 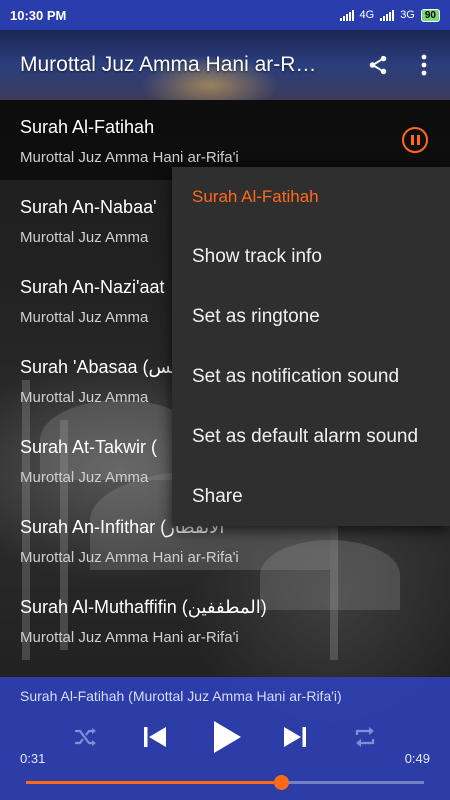 I want to click on elapsed-time: 0:31, so click(x=33, y=758).